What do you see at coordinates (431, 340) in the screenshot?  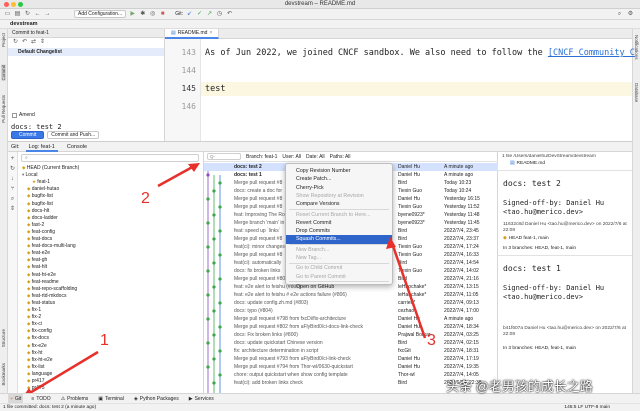 I see `annotation-label-3: 3` at bounding box center [431, 340].